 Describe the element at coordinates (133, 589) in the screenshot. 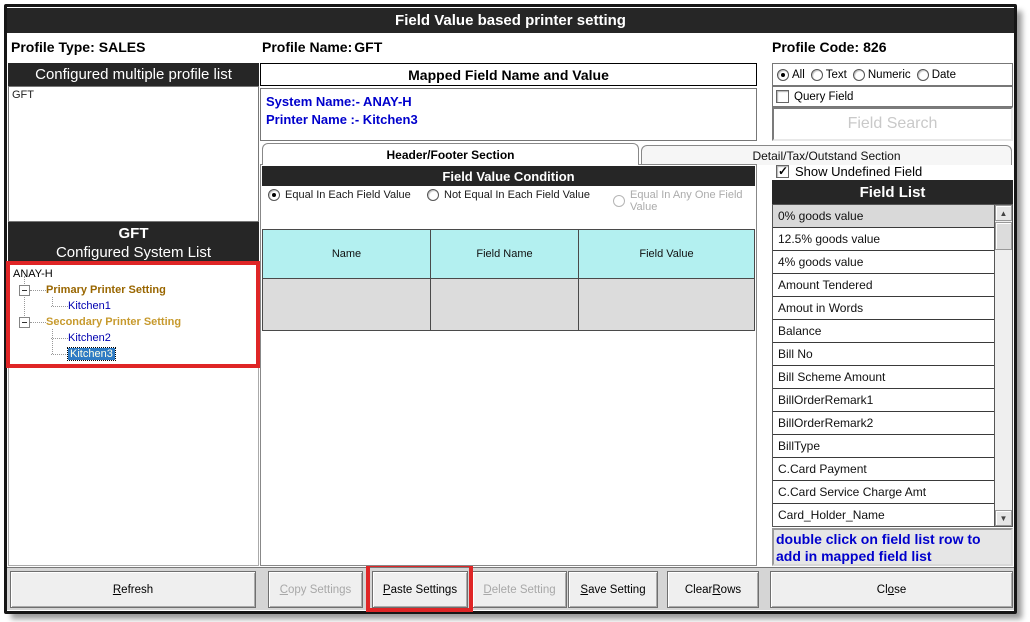

I see `refresh-button: Refresh` at that location.